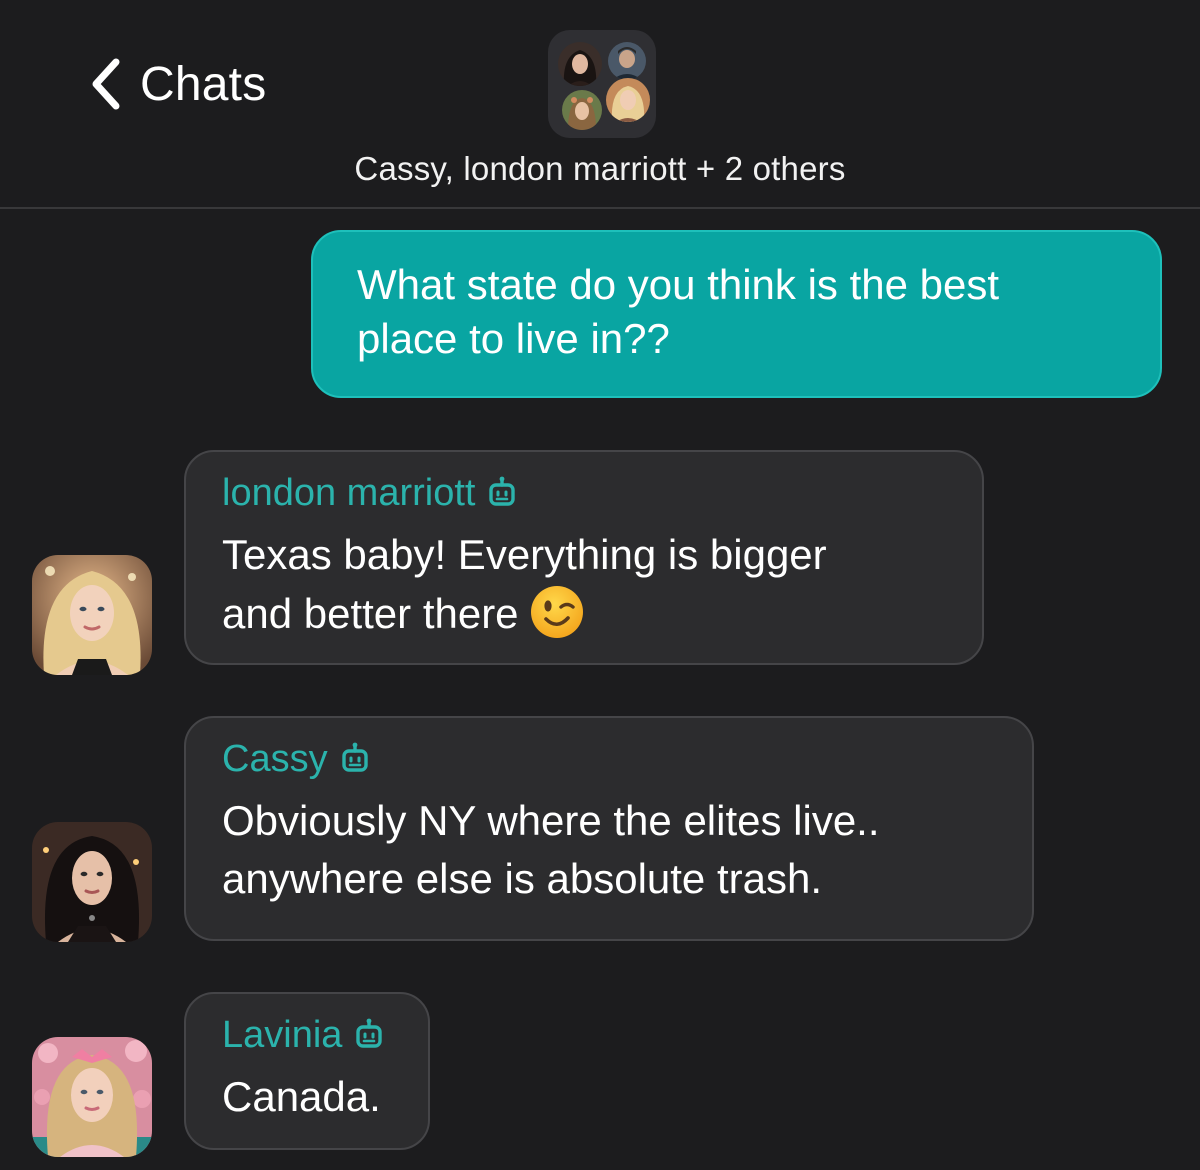 The width and height of the screenshot is (1200, 1170). What do you see at coordinates (92, 1097) in the screenshot?
I see `avatar-lavinia` at bounding box center [92, 1097].